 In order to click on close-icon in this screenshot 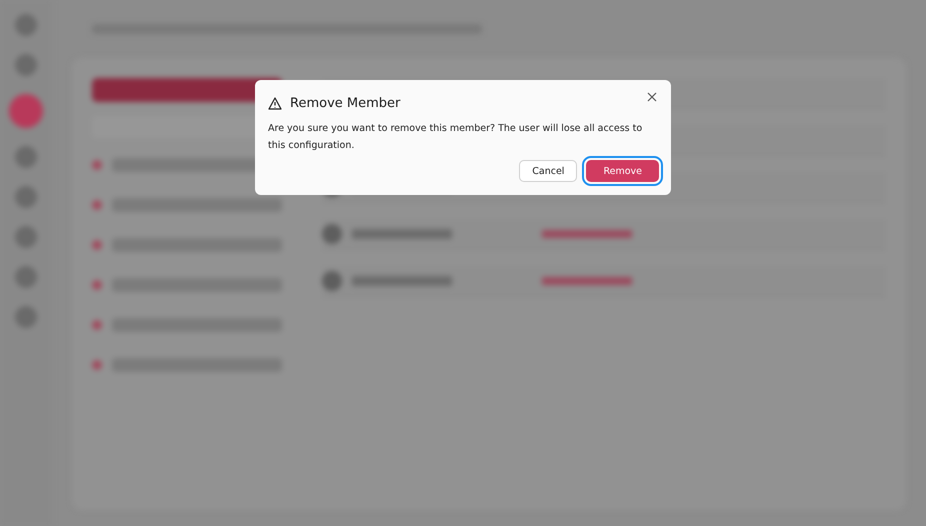, I will do `click(652, 97)`.